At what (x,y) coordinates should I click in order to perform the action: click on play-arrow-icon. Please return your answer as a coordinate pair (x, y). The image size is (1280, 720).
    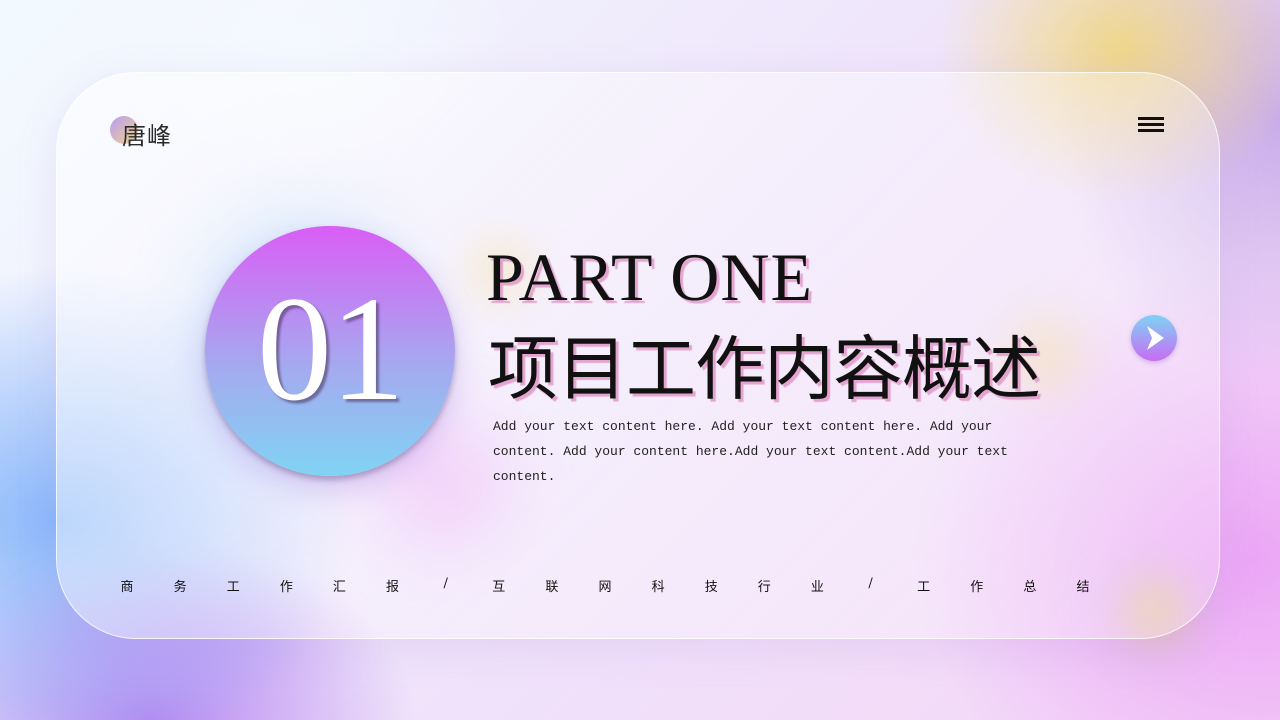
    Looking at the image, I should click on (1155, 338).